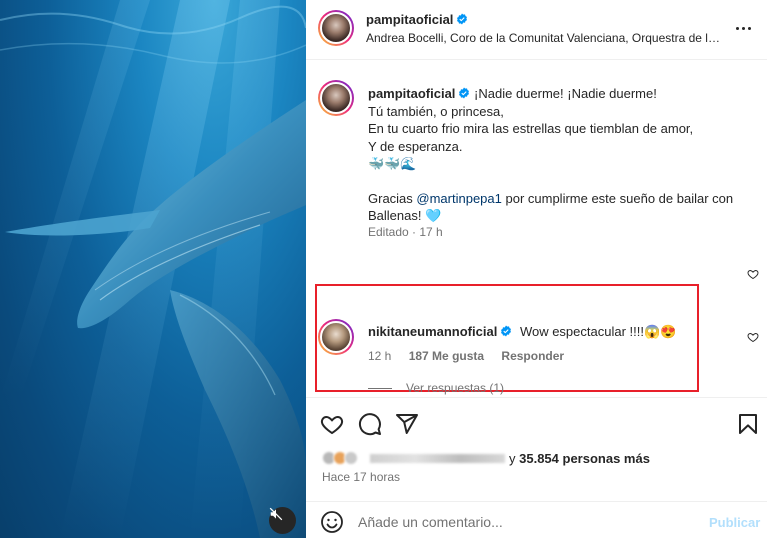 The height and width of the screenshot is (538, 767). I want to click on view-replies-label: Ver respuestas (1), so click(455, 388).